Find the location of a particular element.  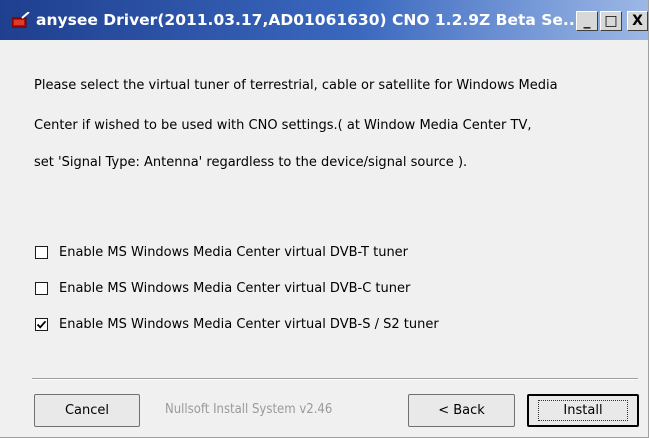

close-icon: X is located at coordinates (637, 21).